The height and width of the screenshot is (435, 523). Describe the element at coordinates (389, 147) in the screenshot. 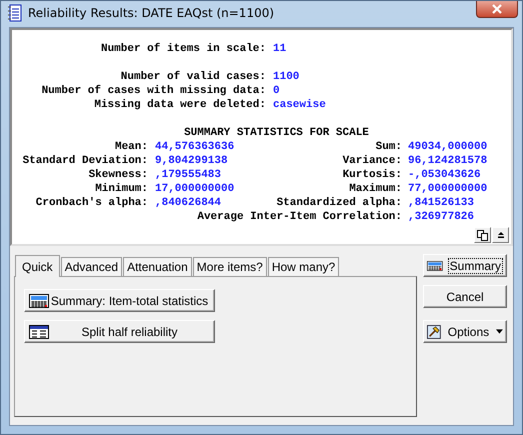

I see `stat-label: Sum:` at that location.